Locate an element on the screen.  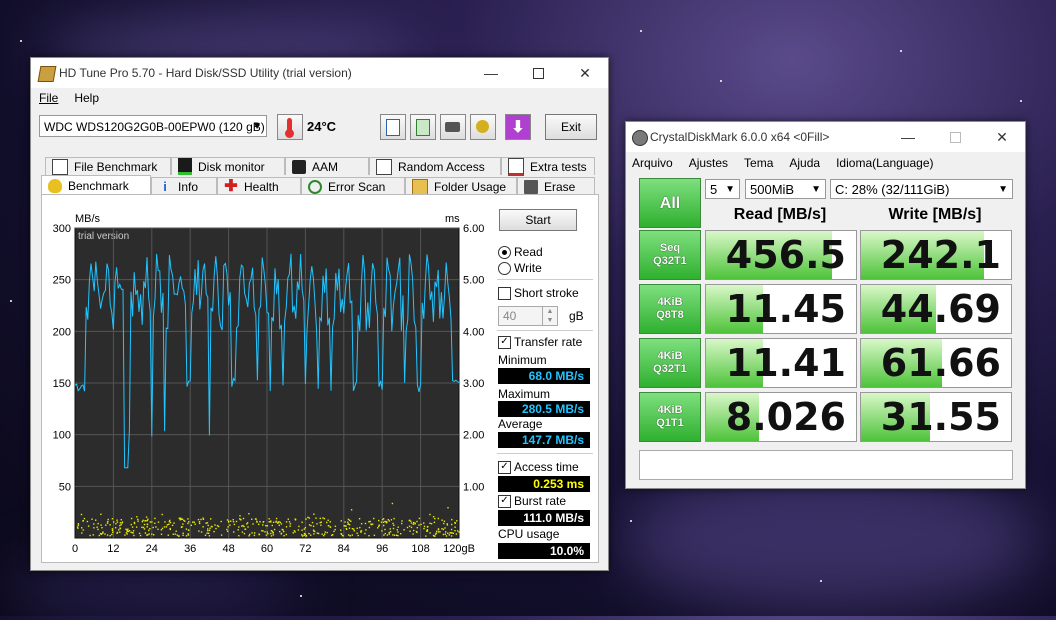
menu-file: File is located at coordinates (48, 98).